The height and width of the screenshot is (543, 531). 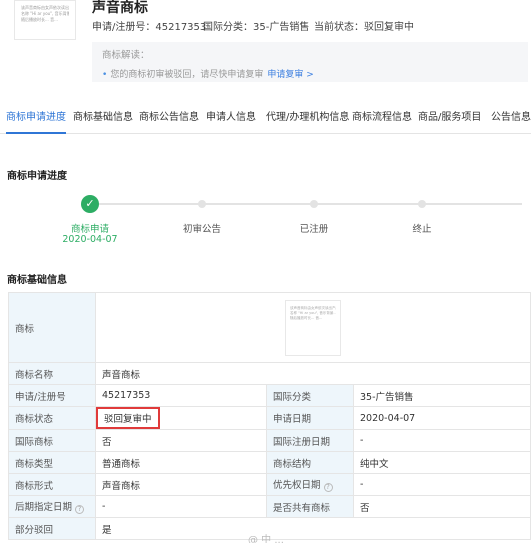 I want to click on page-title: 声音商标, so click(x=120, y=8).